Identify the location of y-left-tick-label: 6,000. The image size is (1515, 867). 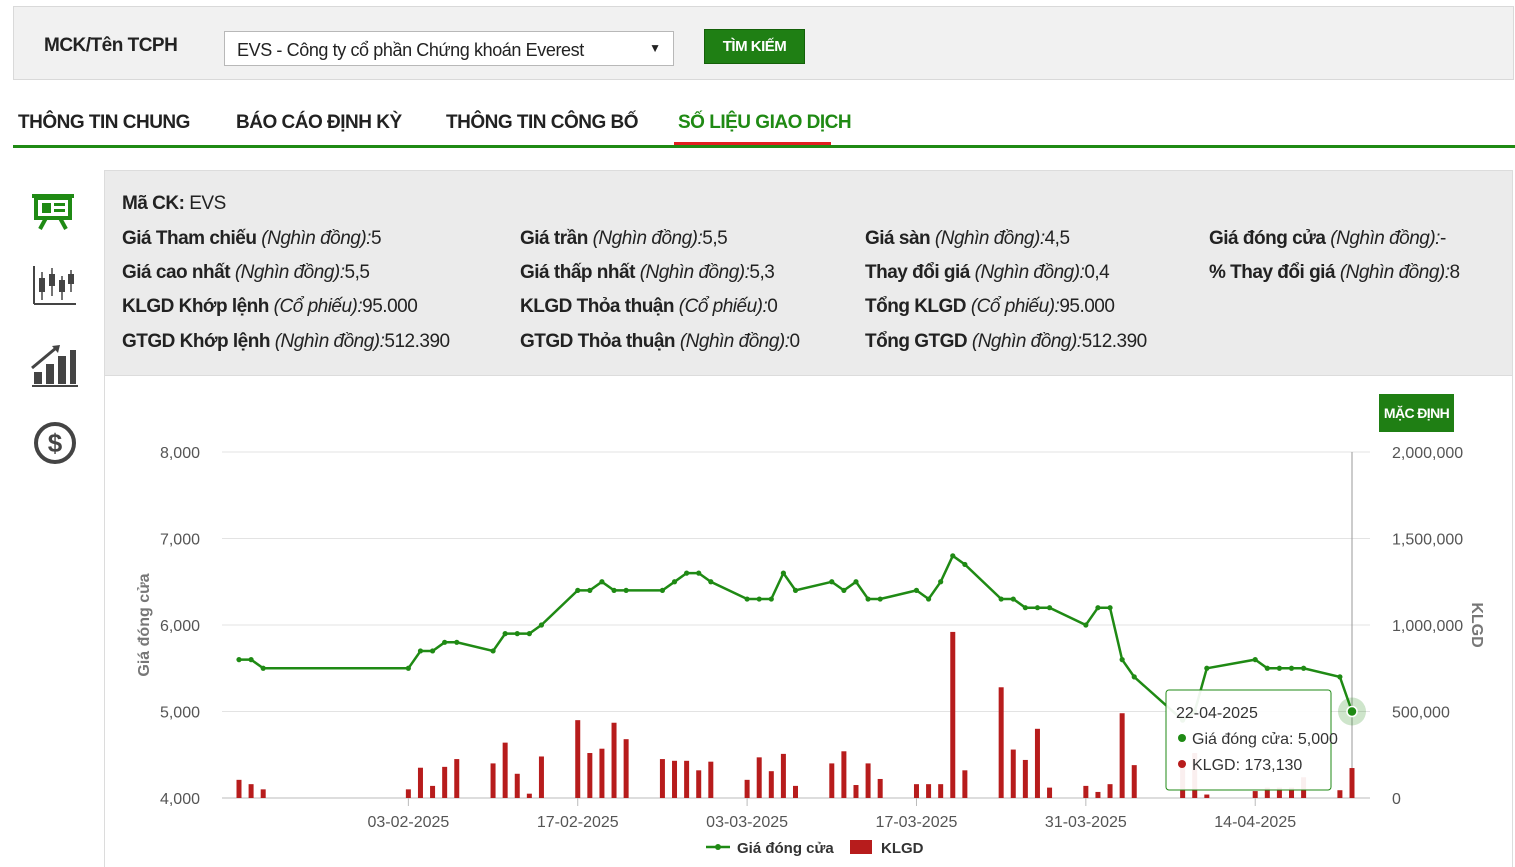
(180, 626).